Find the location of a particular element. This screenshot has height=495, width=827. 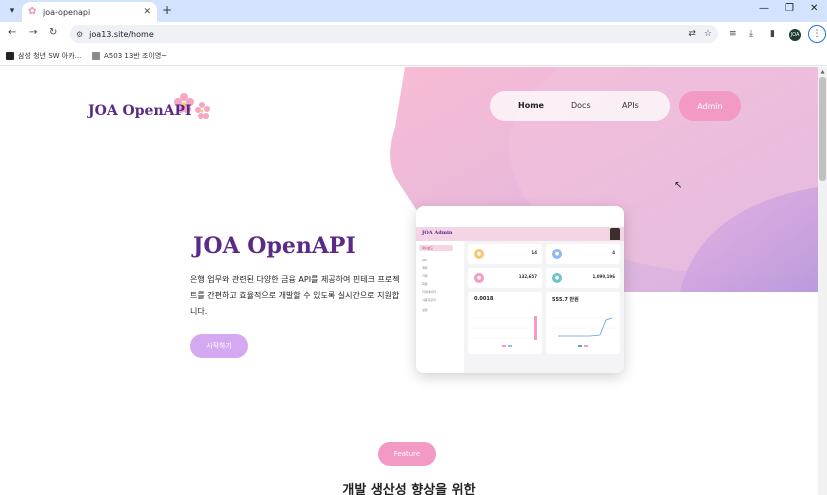

side-panel-icon: ▮ is located at coordinates (772, 34).